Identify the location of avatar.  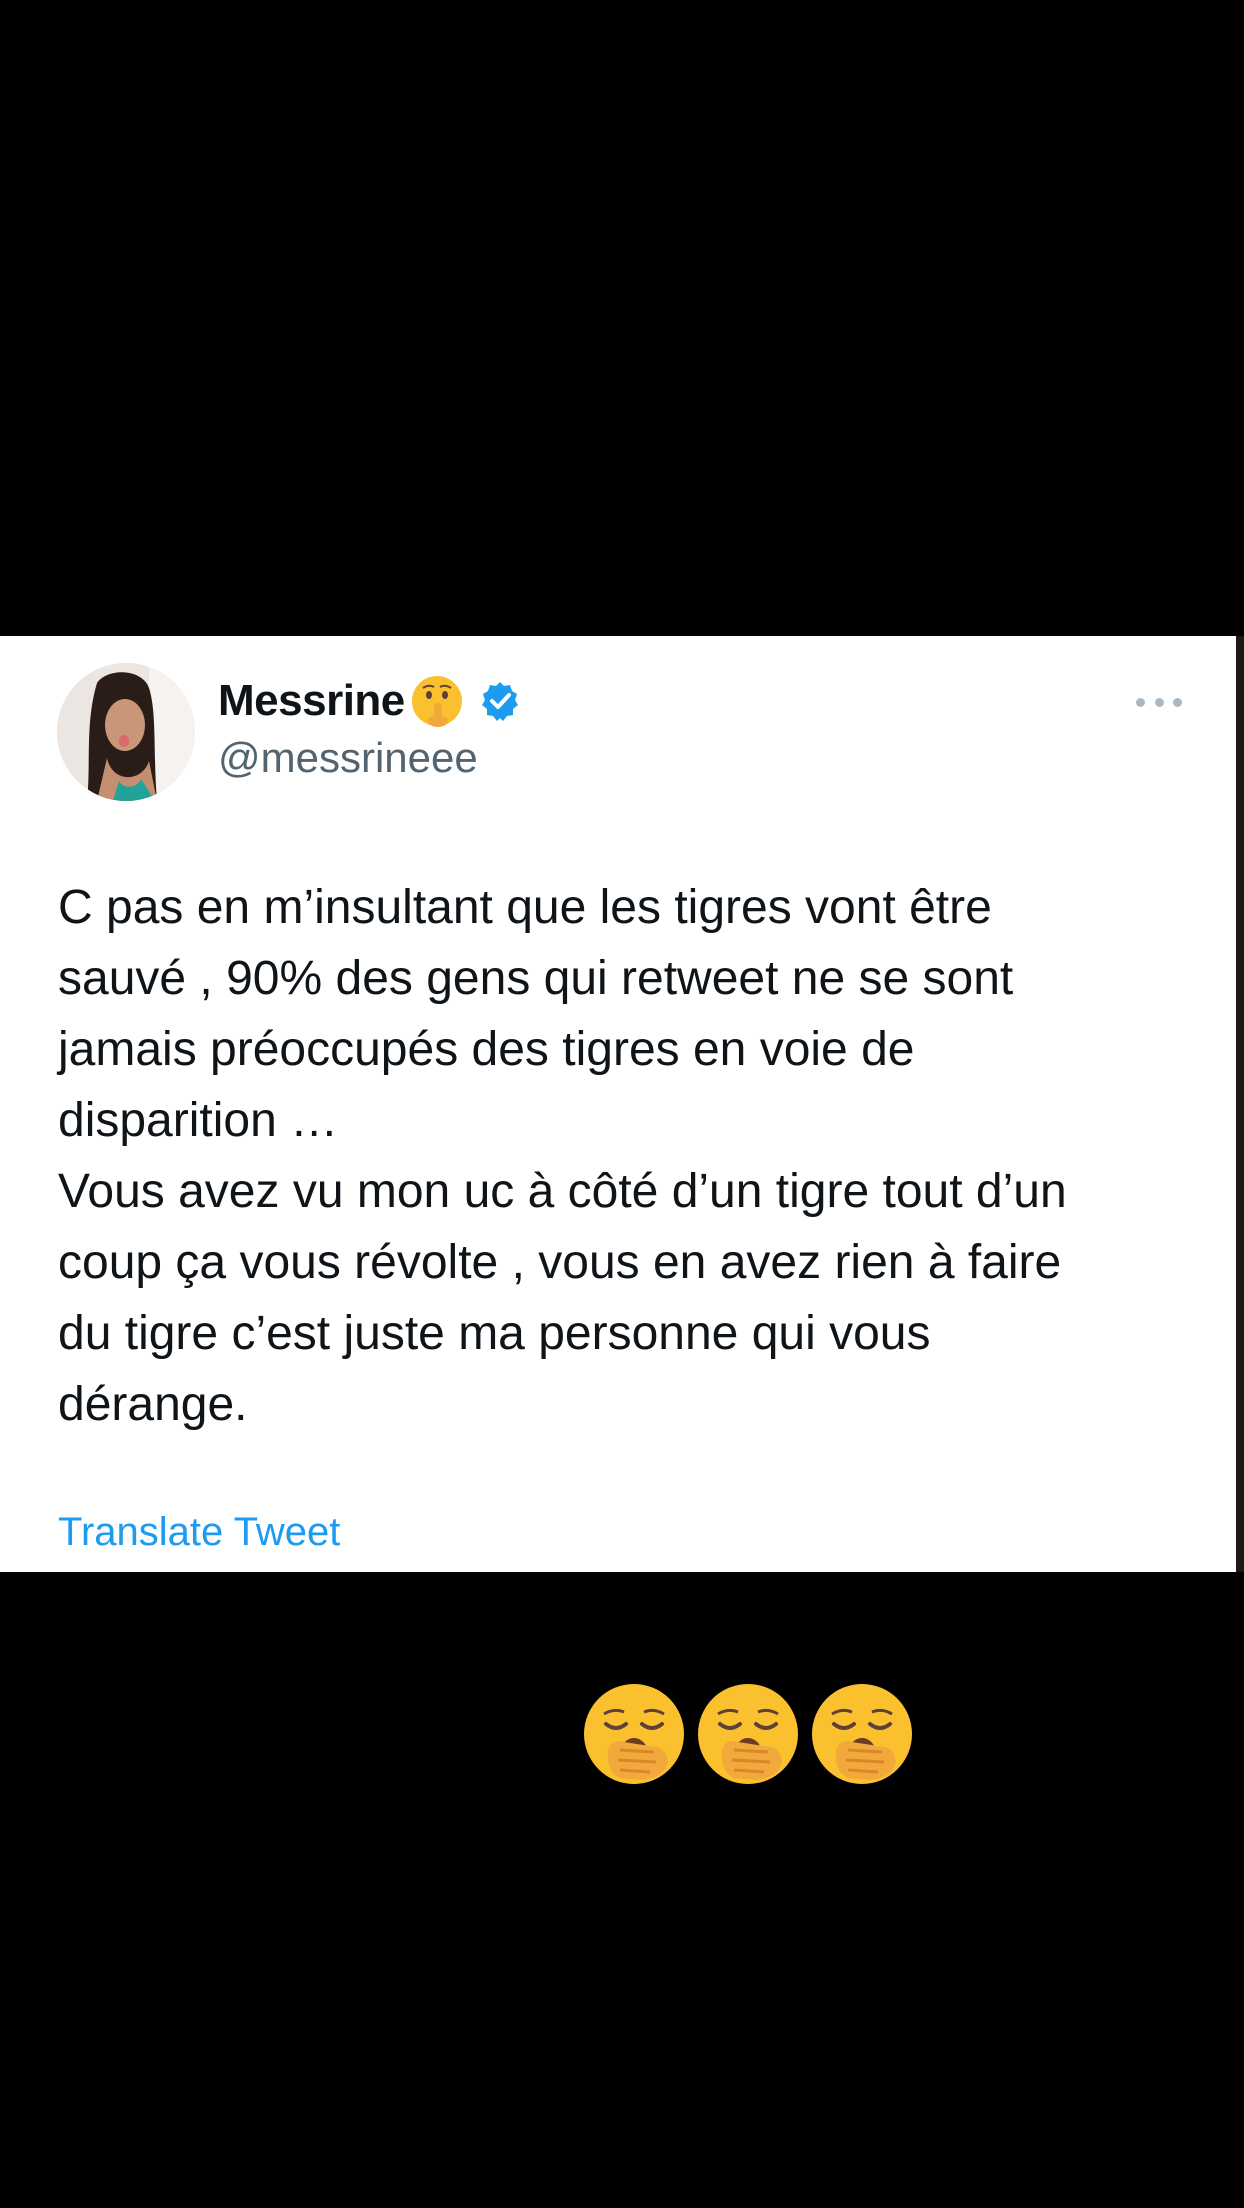
(126, 732).